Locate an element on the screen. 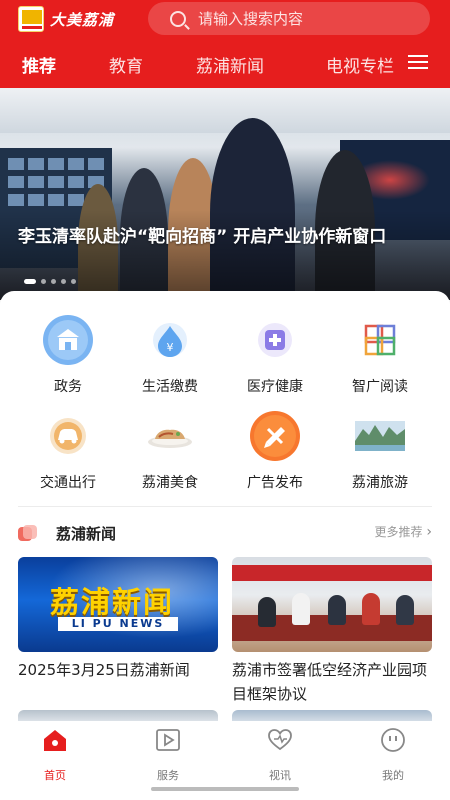 The height and width of the screenshot is (800, 450). more-recommend-link: 更多推荐 › is located at coordinates (403, 531).